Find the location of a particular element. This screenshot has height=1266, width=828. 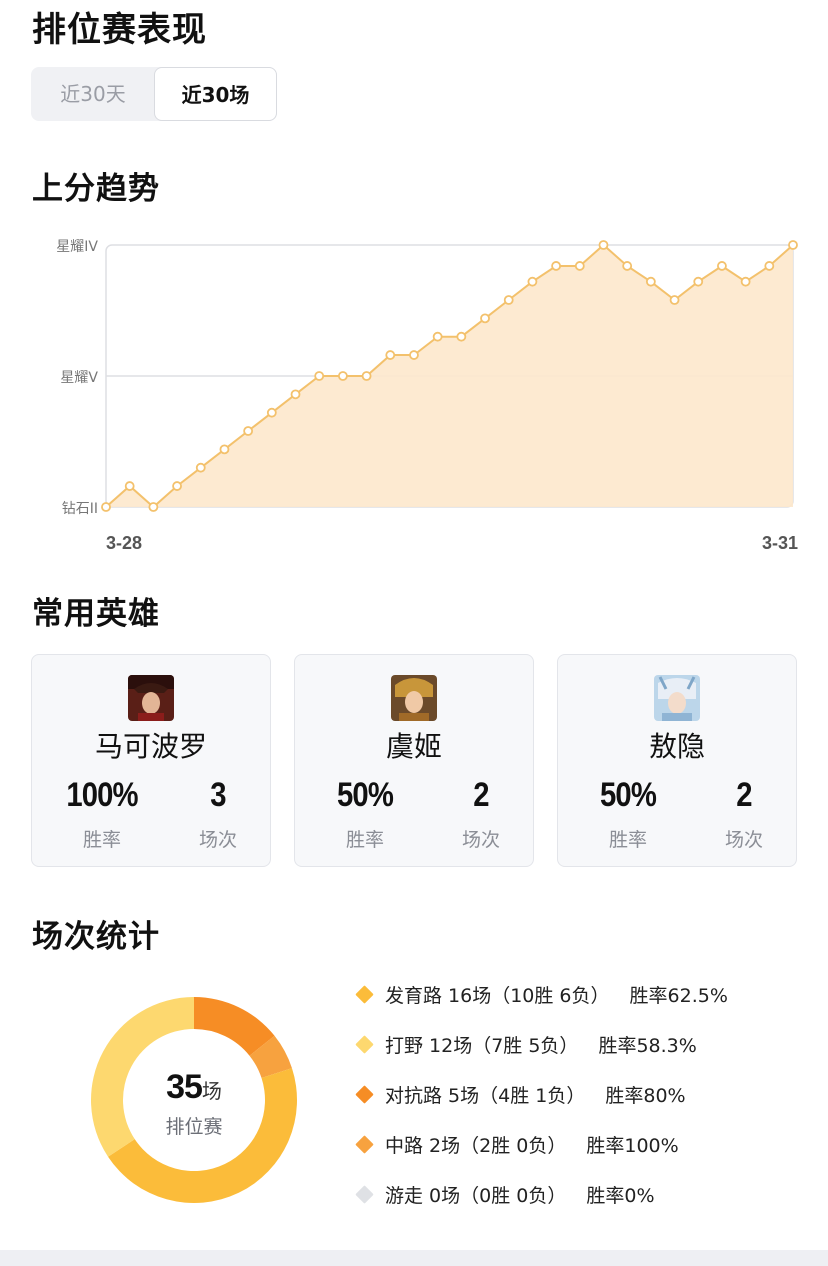

hero-games-count: 3 is located at coordinates (218, 795).